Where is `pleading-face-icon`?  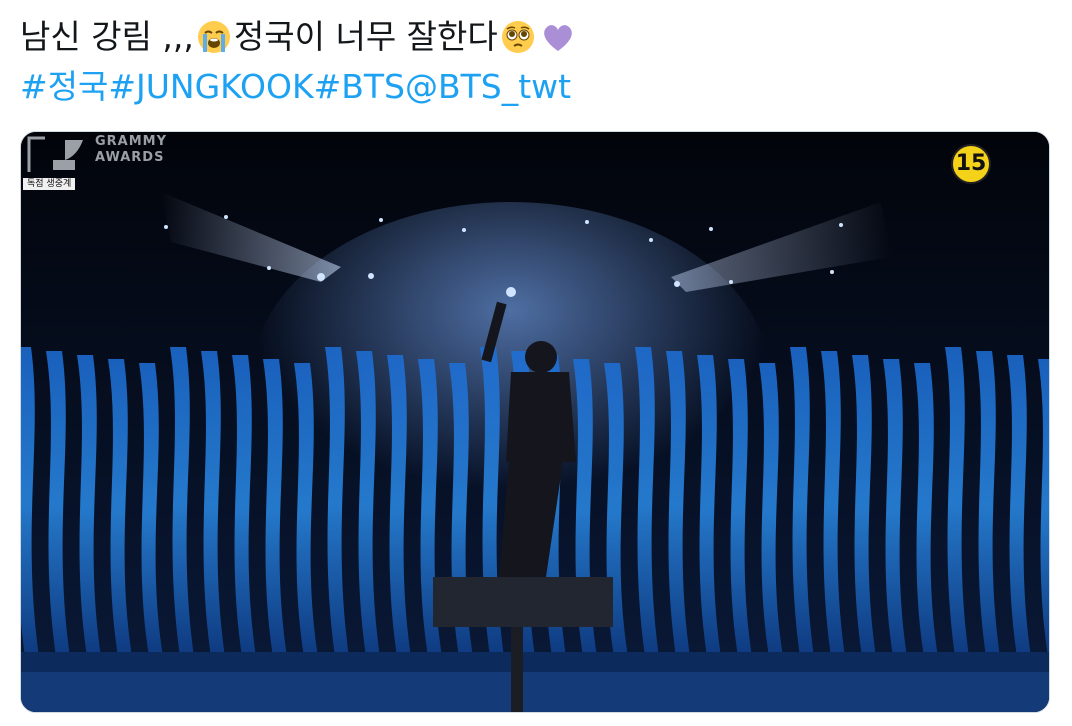 pleading-face-icon is located at coordinates (517, 37).